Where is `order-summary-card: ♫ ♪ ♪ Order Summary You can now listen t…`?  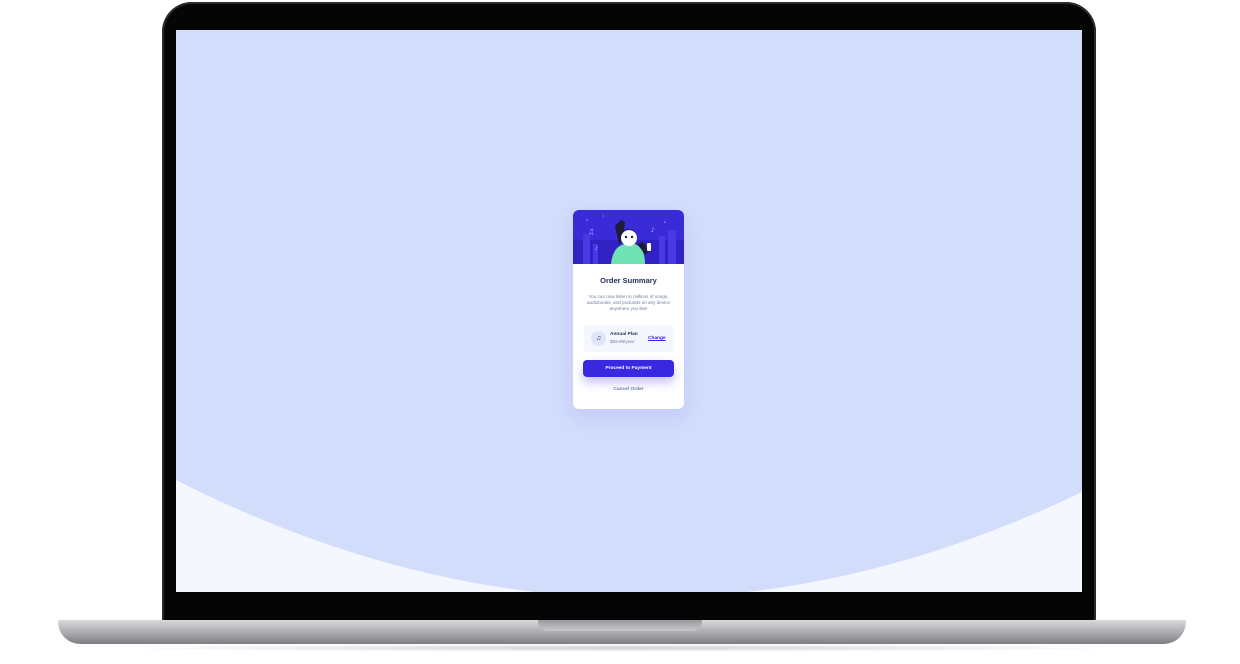 order-summary-card: ♫ ♪ ♪ Order Summary You can now listen t… is located at coordinates (628, 309).